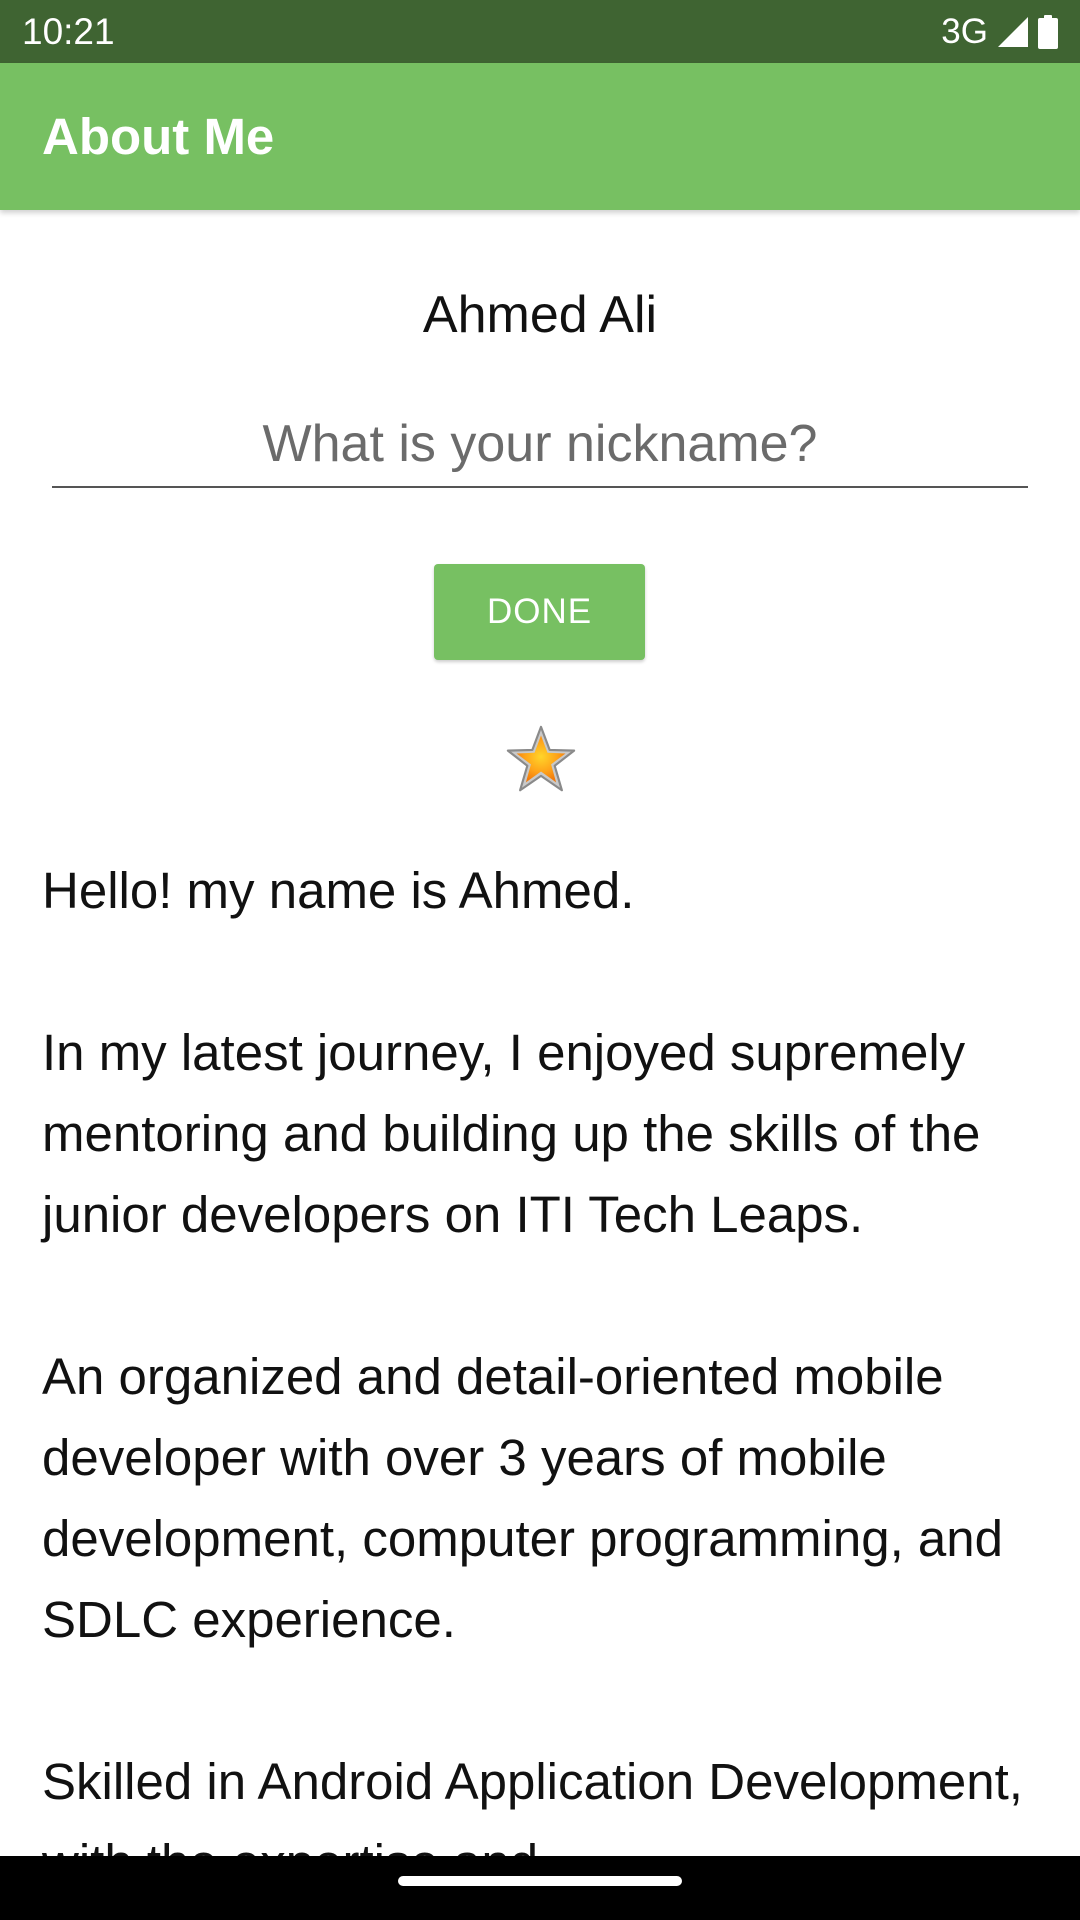 The width and height of the screenshot is (1080, 1920). I want to click on app-title: About Me, so click(158, 136).